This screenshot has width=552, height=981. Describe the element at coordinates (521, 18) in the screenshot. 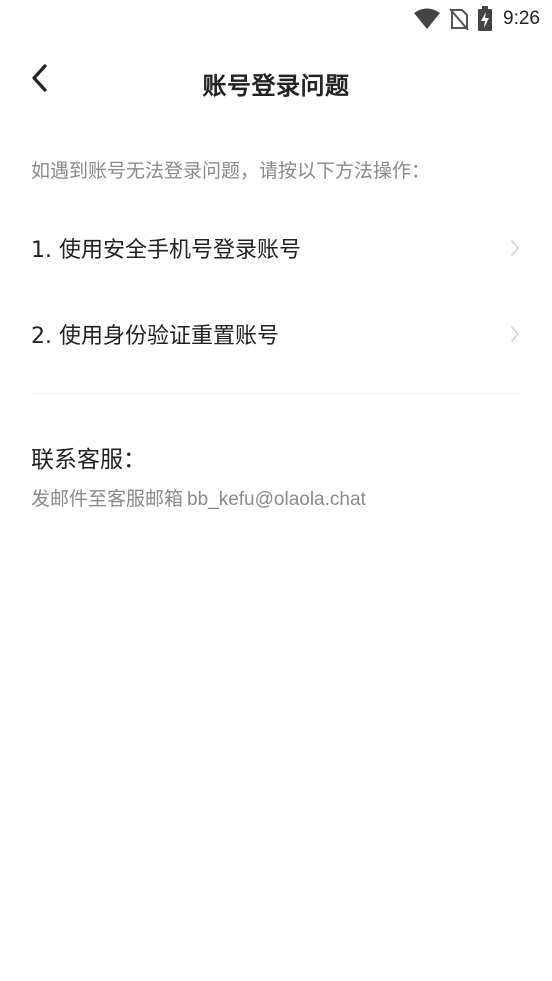

I see `status-time: 9:26` at that location.